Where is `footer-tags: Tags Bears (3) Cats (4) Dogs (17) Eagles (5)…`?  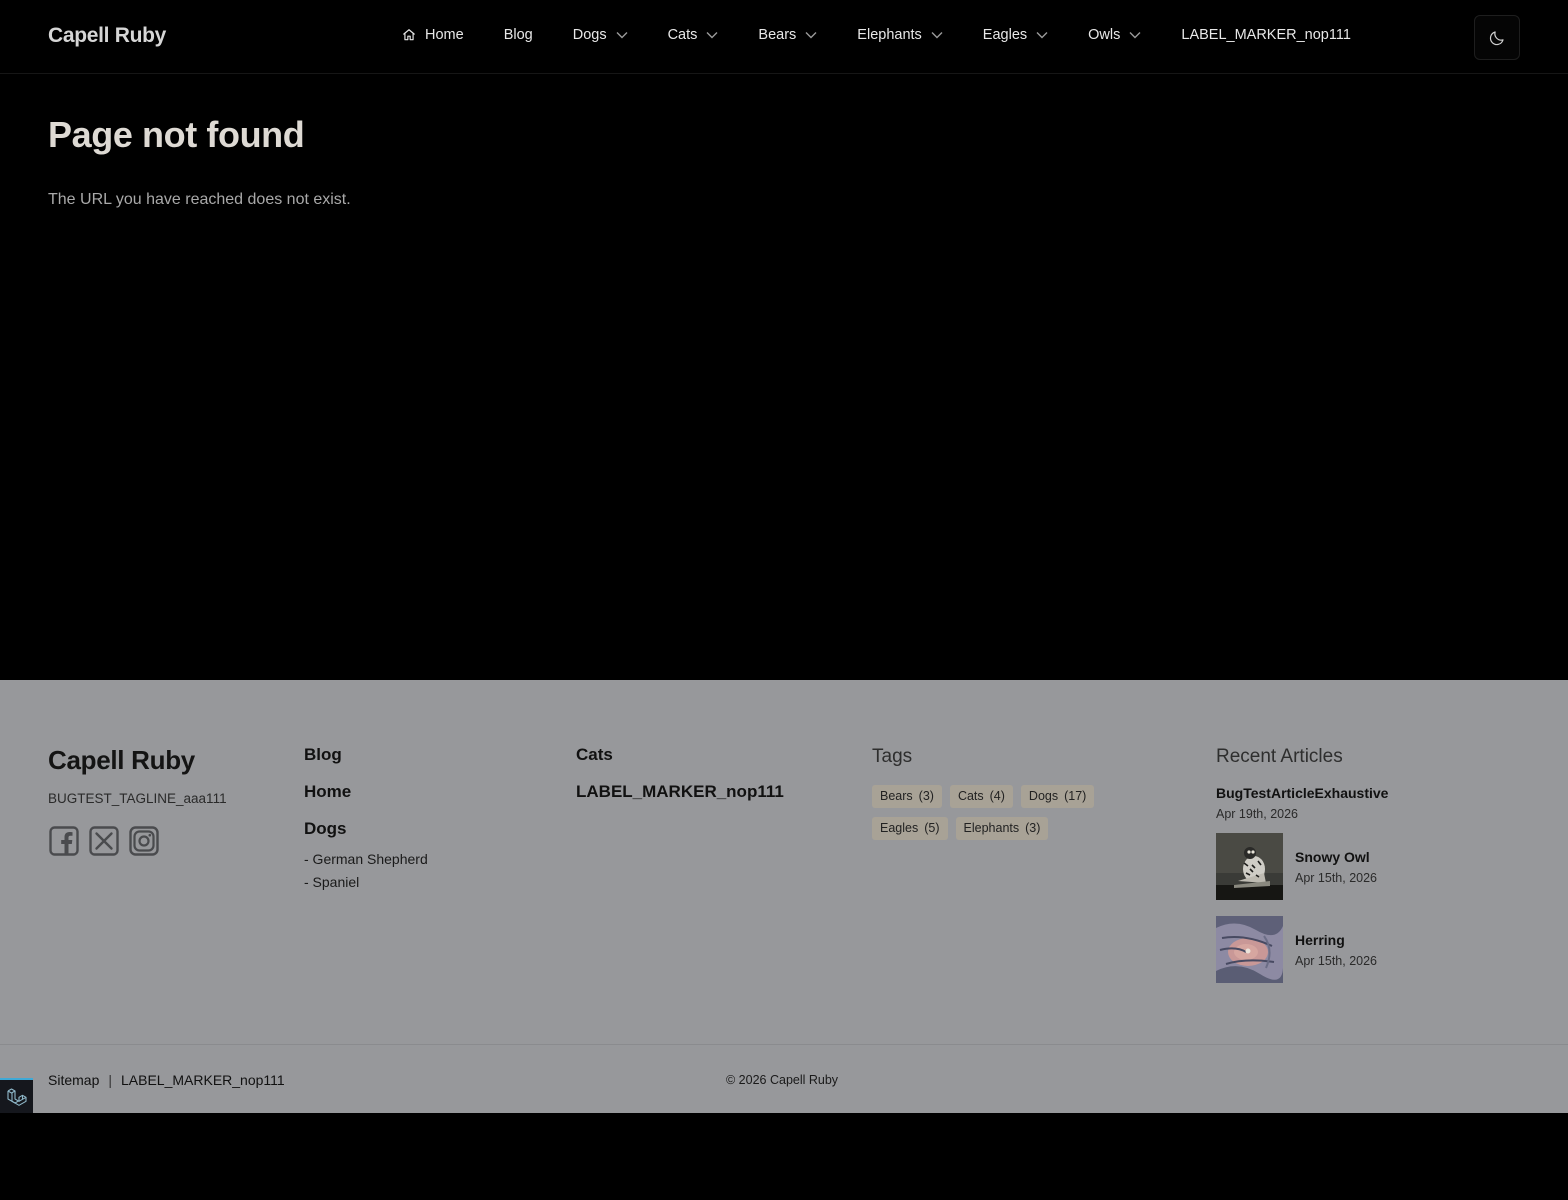
footer-tags: Tags Bears (3) Cats (4) Dogs (17) Eagles (5)… is located at coordinates (1022, 797).